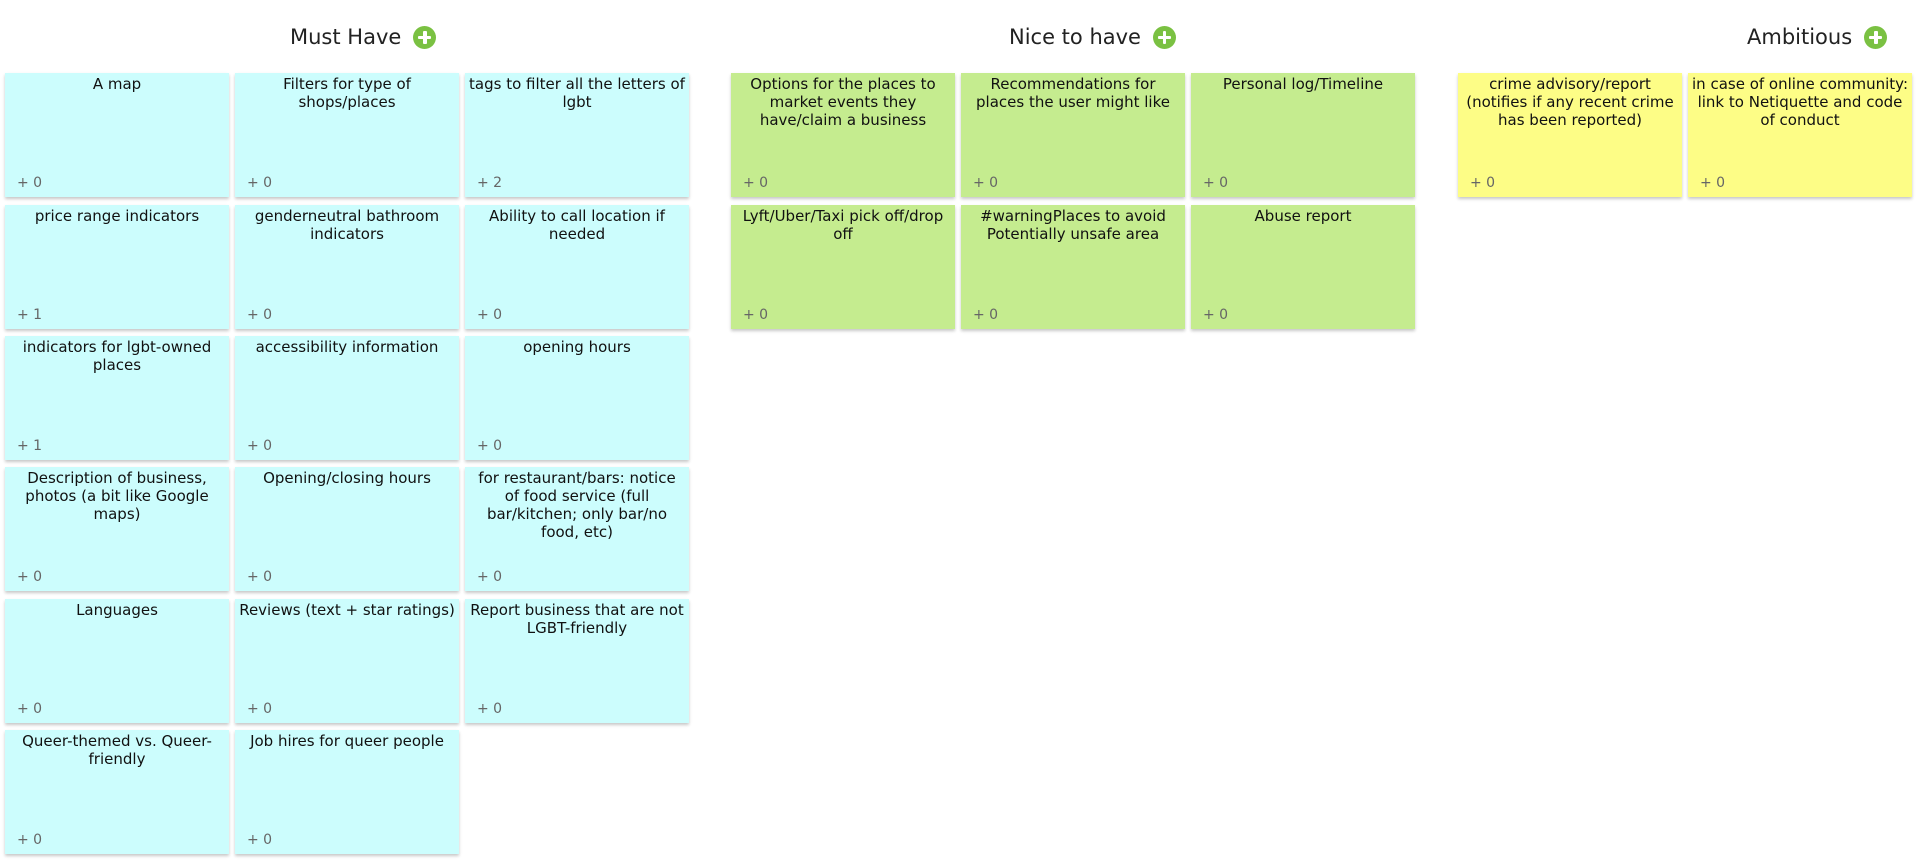 This screenshot has height=860, width=1920. Describe the element at coordinates (117, 610) in the screenshot. I see `note-text: Languages` at that location.